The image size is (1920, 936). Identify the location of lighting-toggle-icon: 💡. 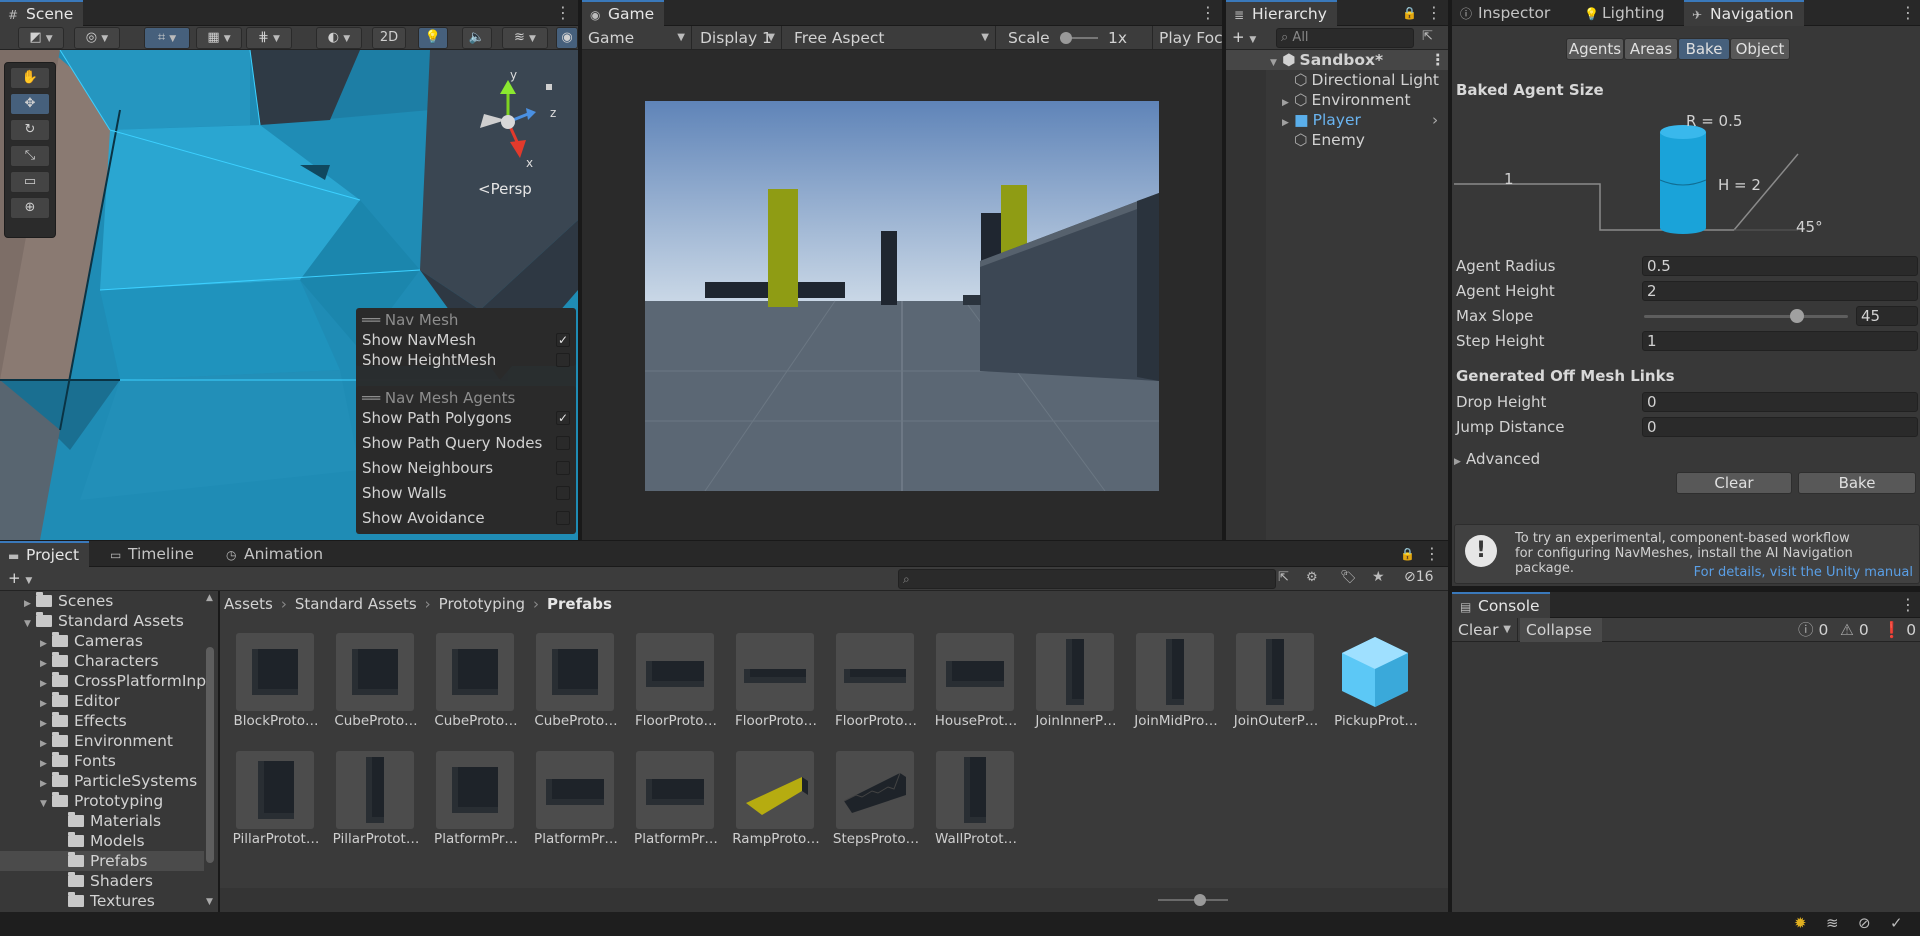
(433, 38).